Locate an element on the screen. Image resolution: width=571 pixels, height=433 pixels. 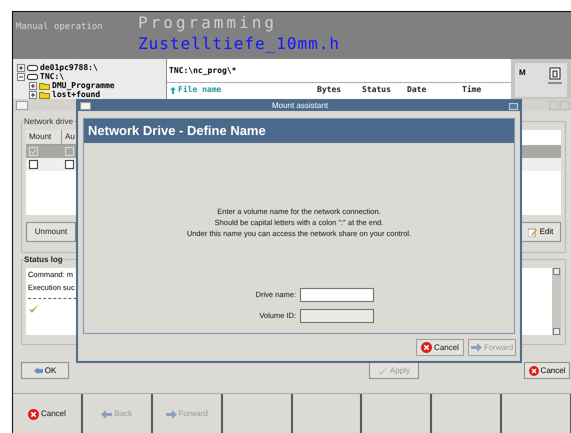
dialog-title: Mount assistant is located at coordinates (300, 106).